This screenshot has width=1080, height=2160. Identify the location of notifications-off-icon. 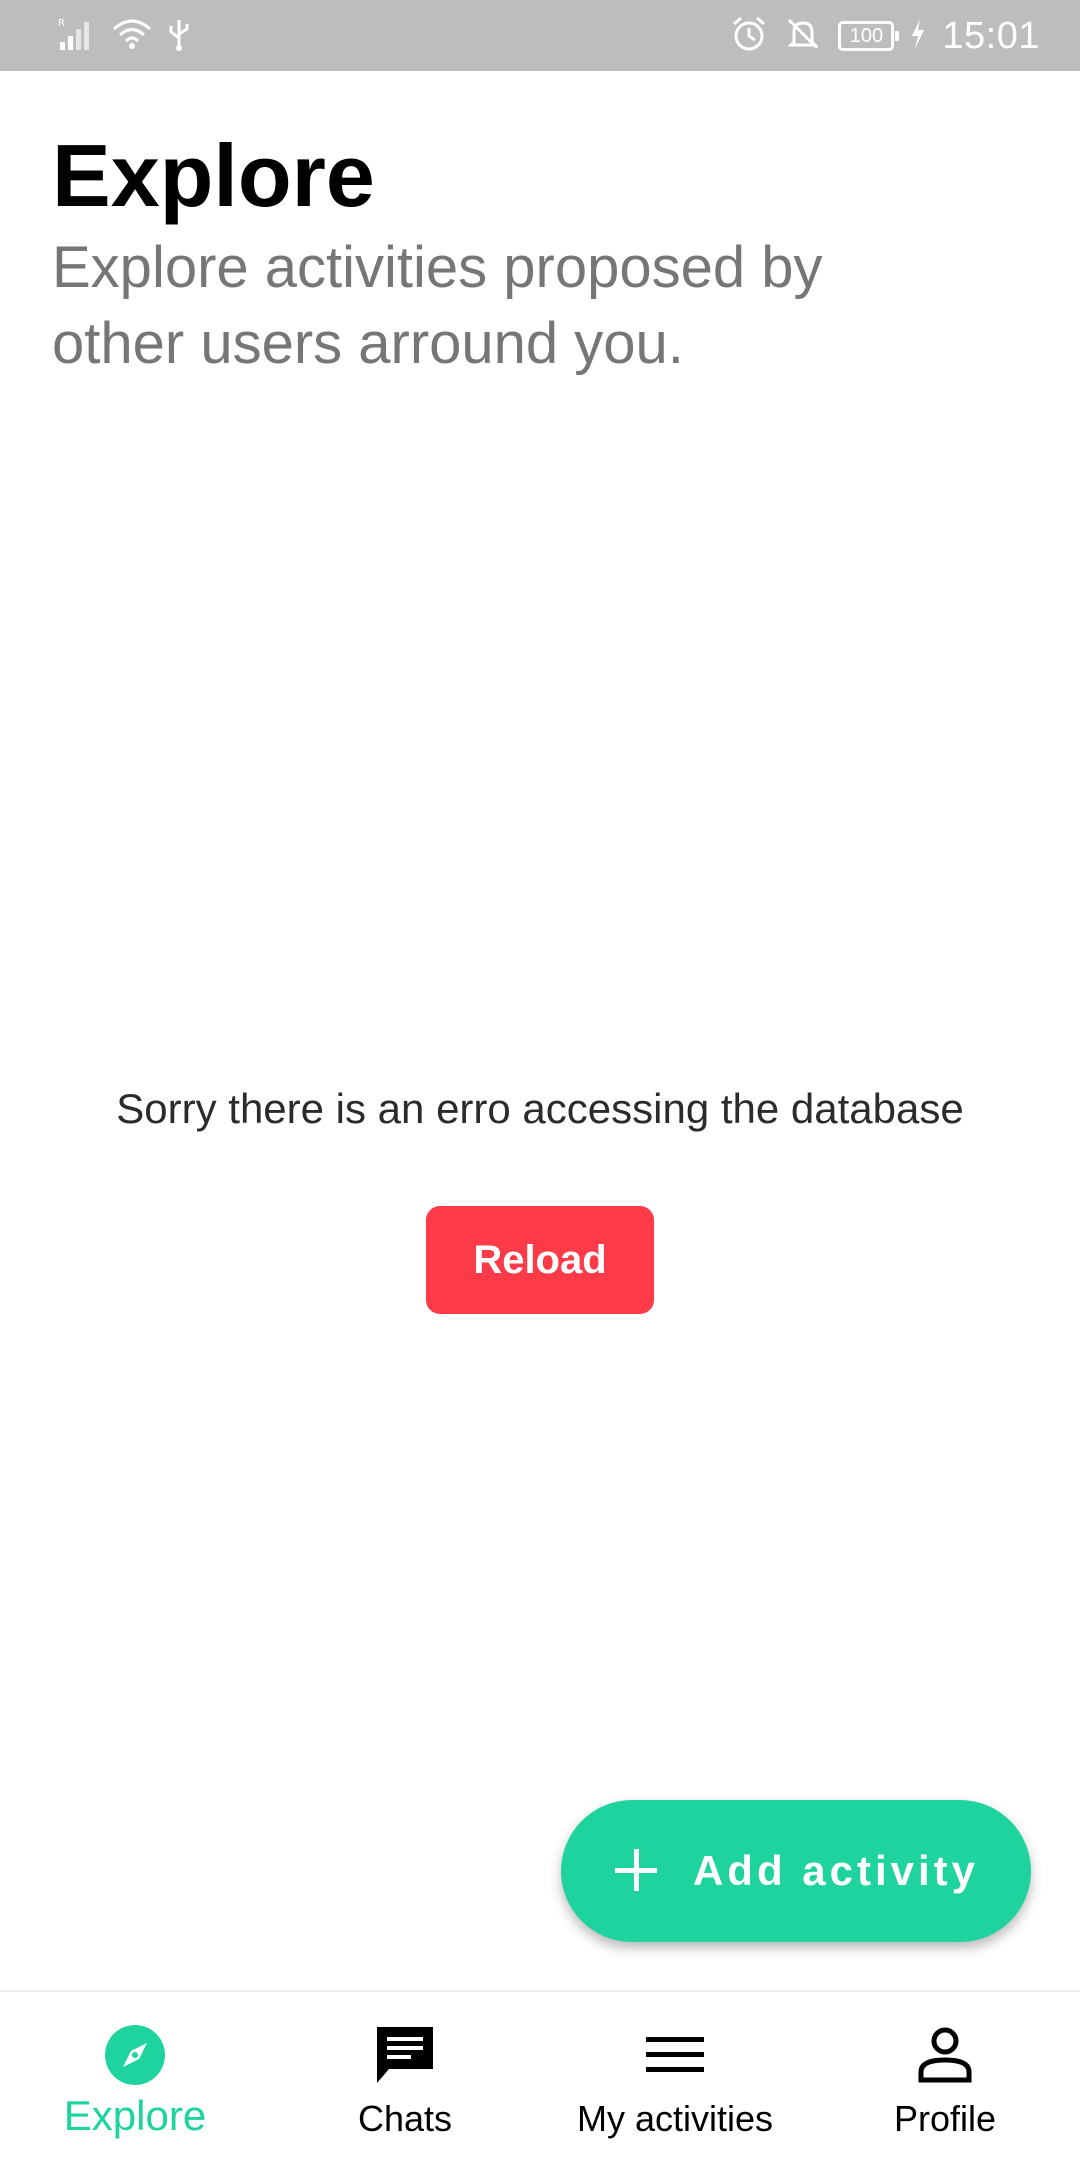
(803, 36).